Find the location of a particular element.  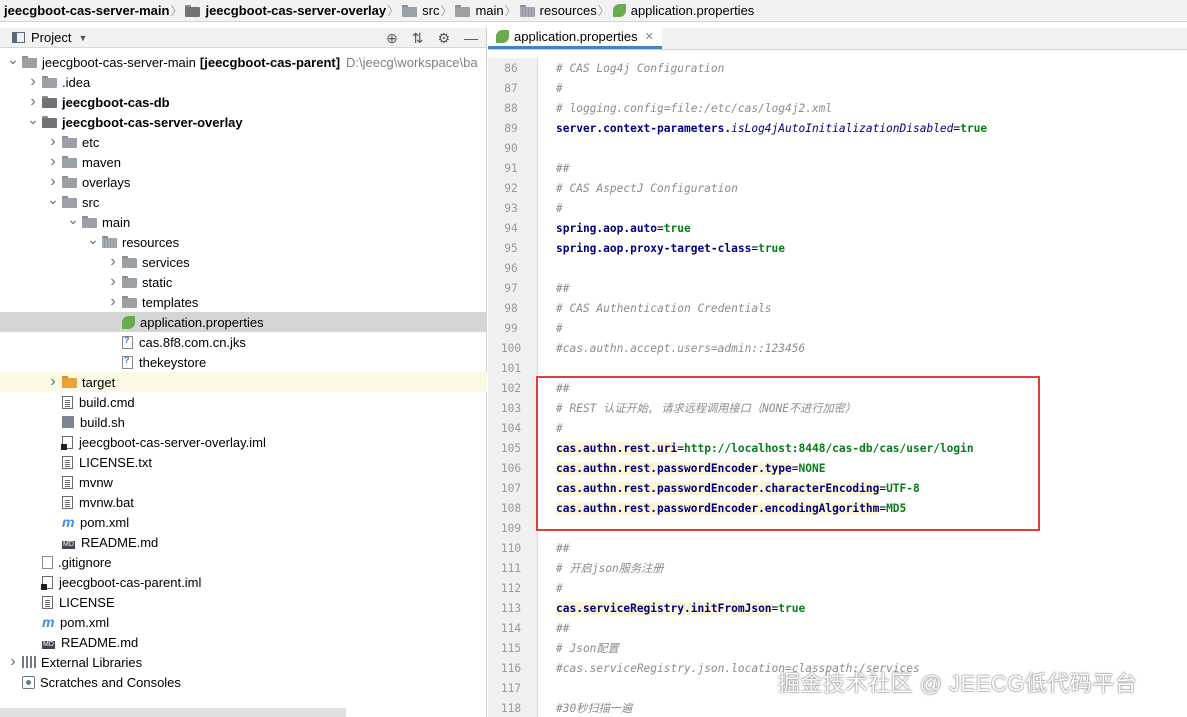

tree-item: LICENSE.txt is located at coordinates (243, 462).